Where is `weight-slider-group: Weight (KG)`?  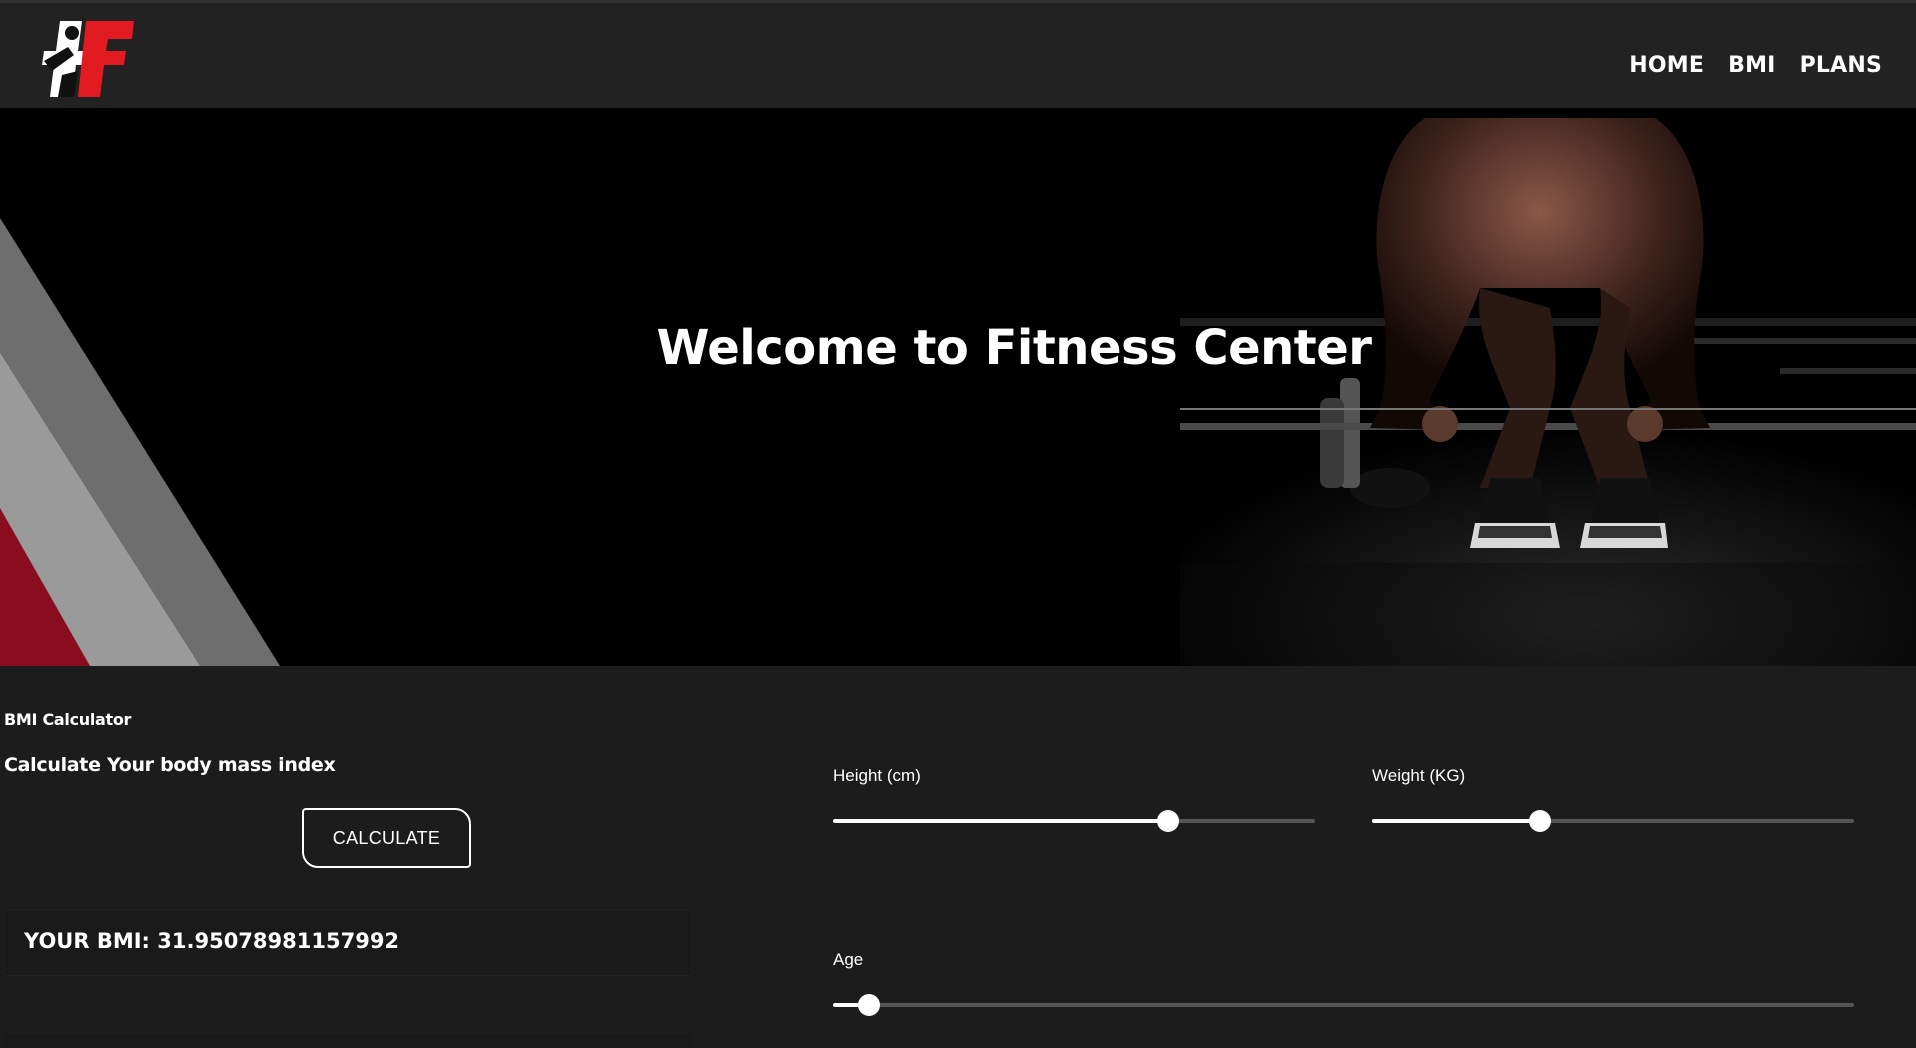
weight-slider-group: Weight (KG) is located at coordinates (1613, 799).